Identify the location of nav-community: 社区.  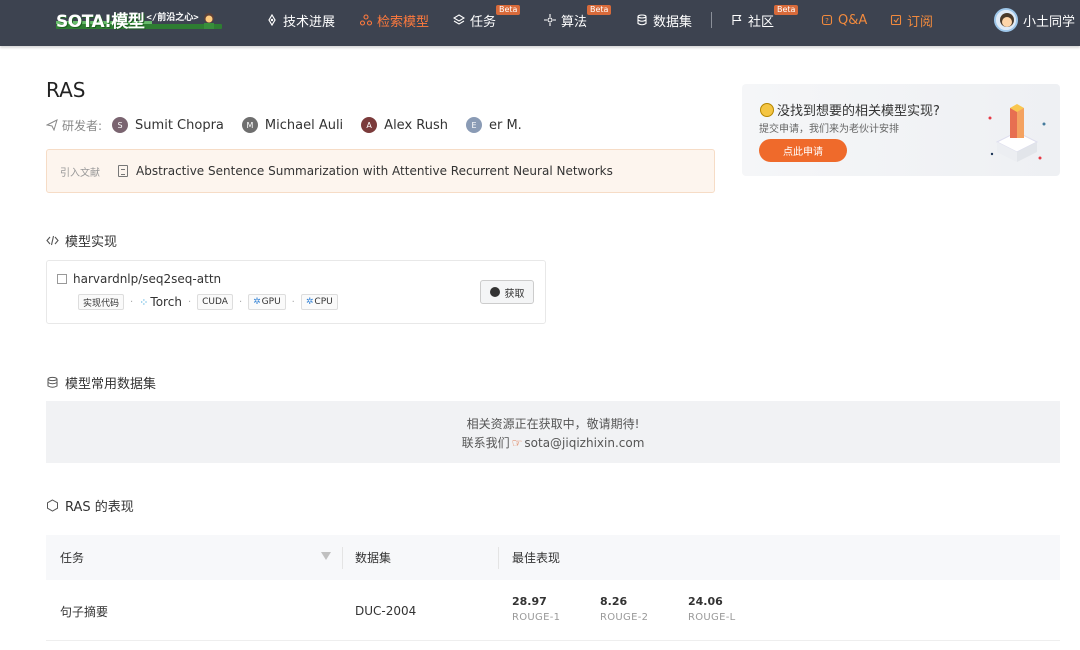
(752, 20).